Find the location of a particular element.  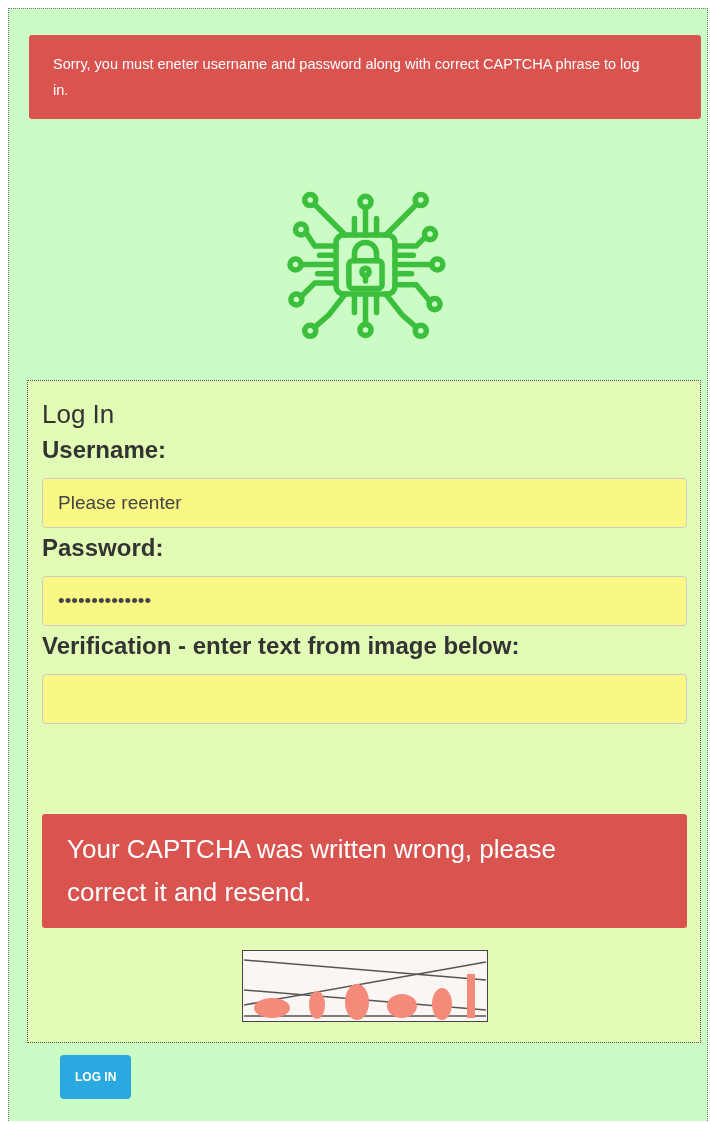

field-label: Username: is located at coordinates (105, 450).